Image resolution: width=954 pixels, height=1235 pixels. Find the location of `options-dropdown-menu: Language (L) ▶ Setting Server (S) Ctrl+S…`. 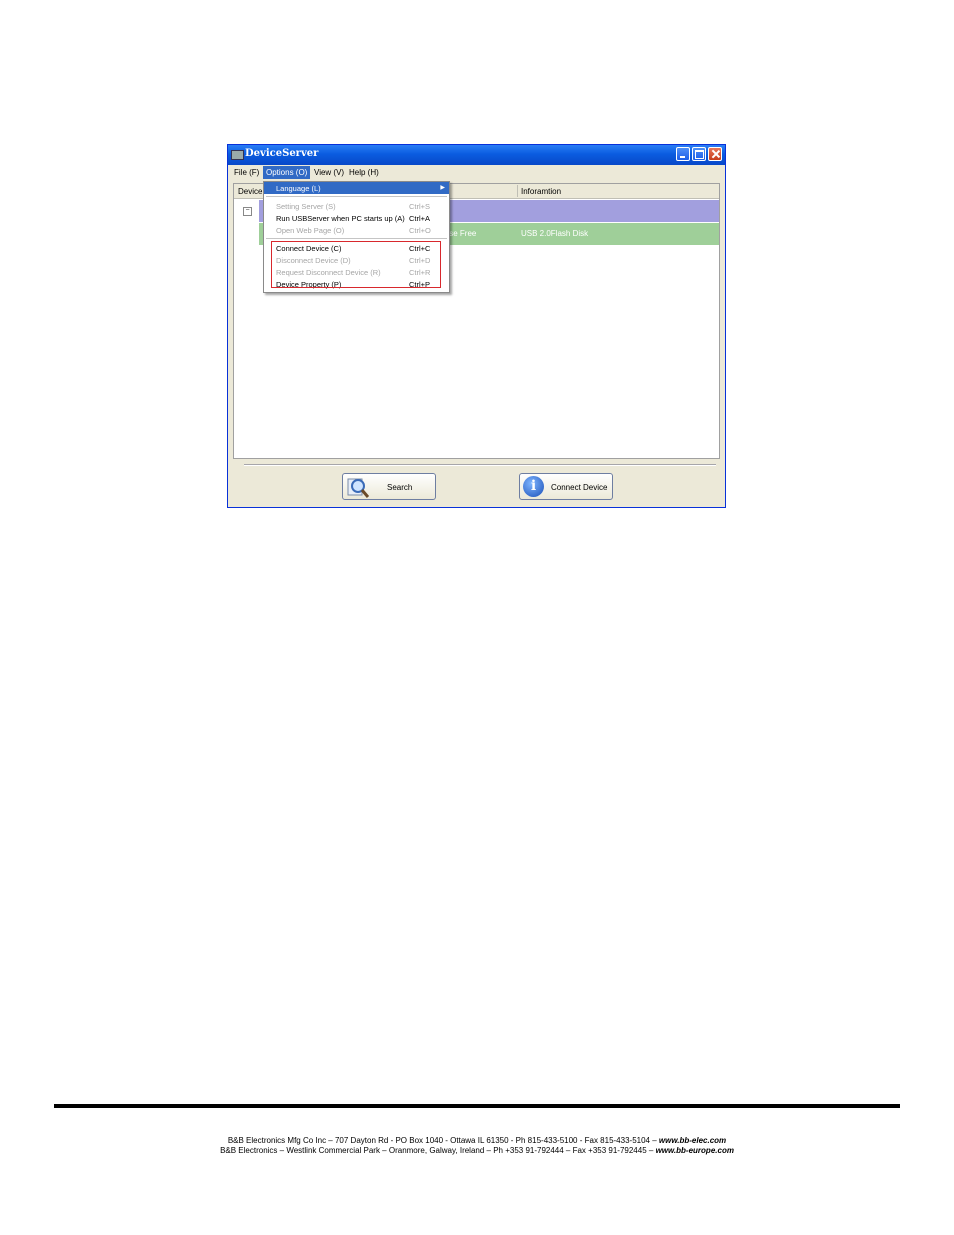

options-dropdown-menu: Language (L) ▶ Setting Server (S) Ctrl+S… is located at coordinates (356, 237).